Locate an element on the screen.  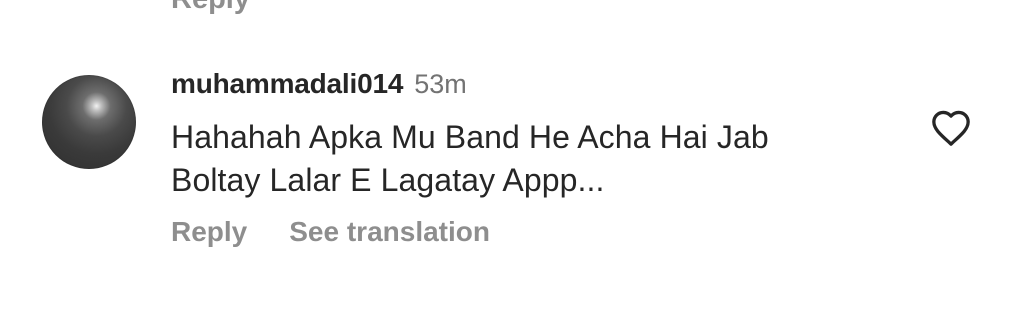
avatar is located at coordinates (89, 122).